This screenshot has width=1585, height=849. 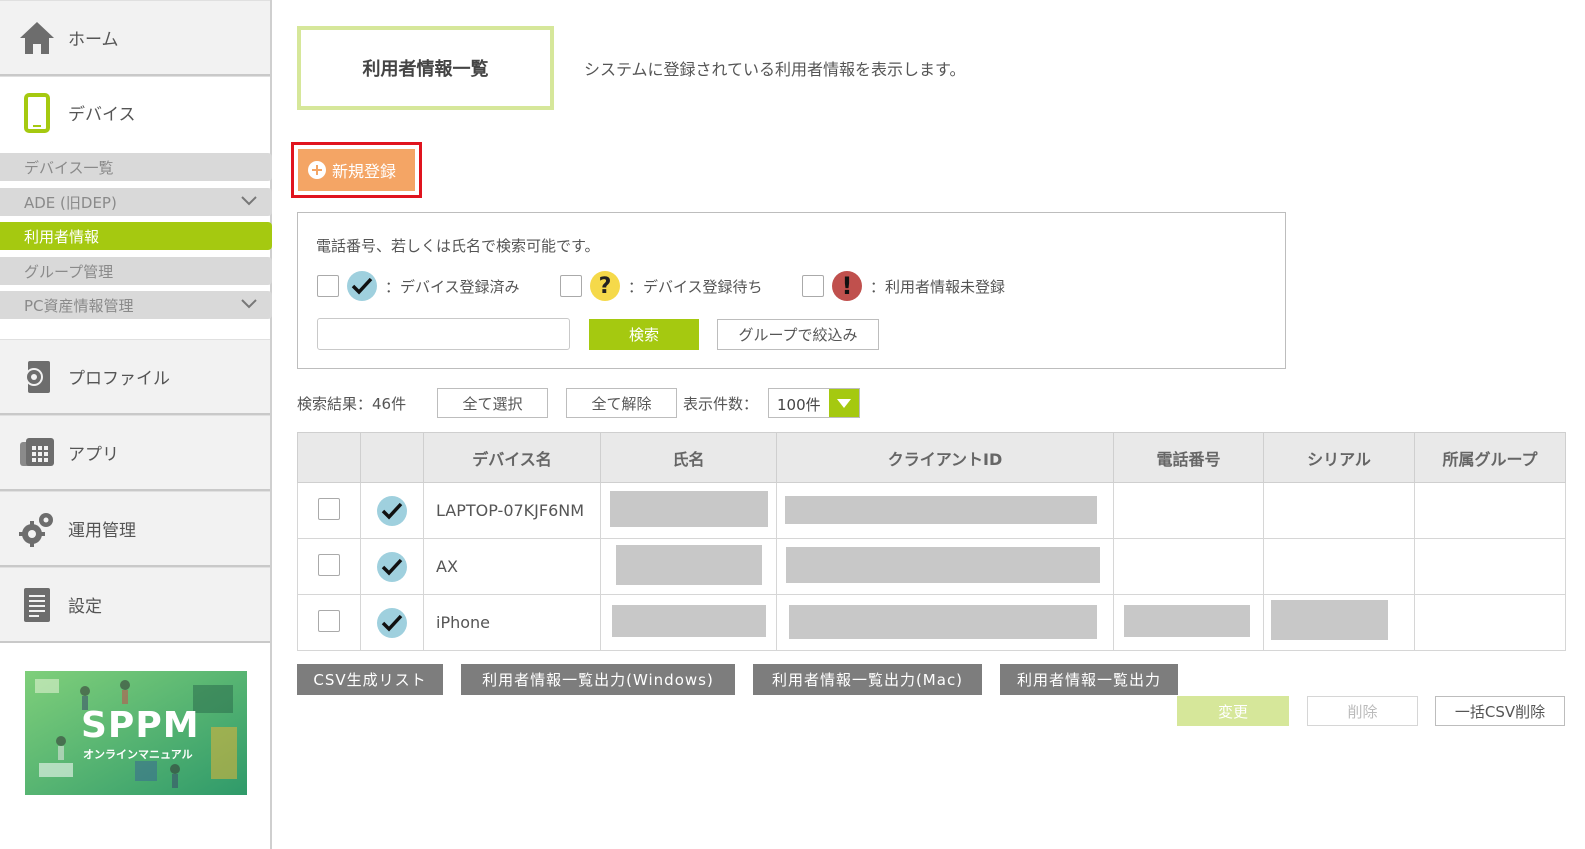 What do you see at coordinates (443, 334) in the screenshot?
I see `search-input` at bounding box center [443, 334].